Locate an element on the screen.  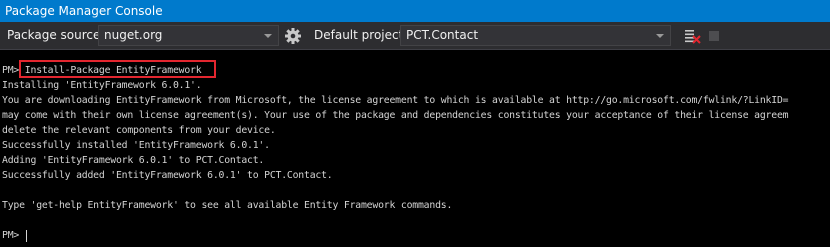
package-source-dropdown: nuget.org is located at coordinates (188, 35).